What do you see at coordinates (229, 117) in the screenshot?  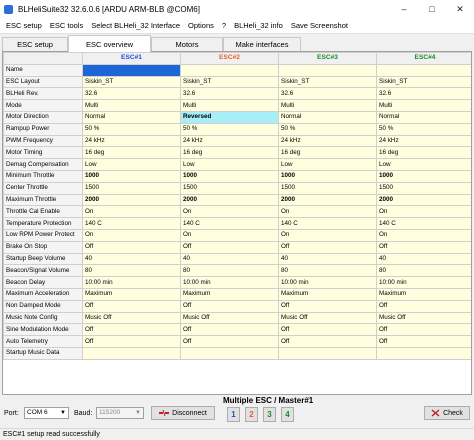 I see `grid-cell: Reversed` at bounding box center [229, 117].